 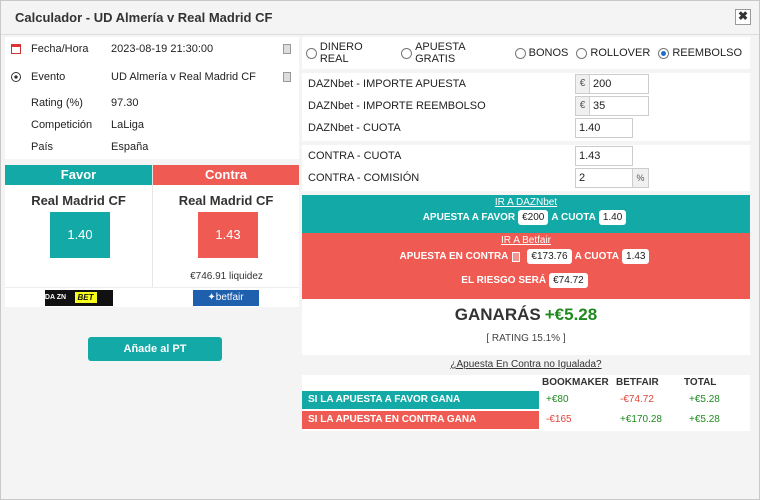 What do you see at coordinates (526, 156) in the screenshot?
I see `row-contra-cuota: CONTRA - CUOTA 1.43` at bounding box center [526, 156].